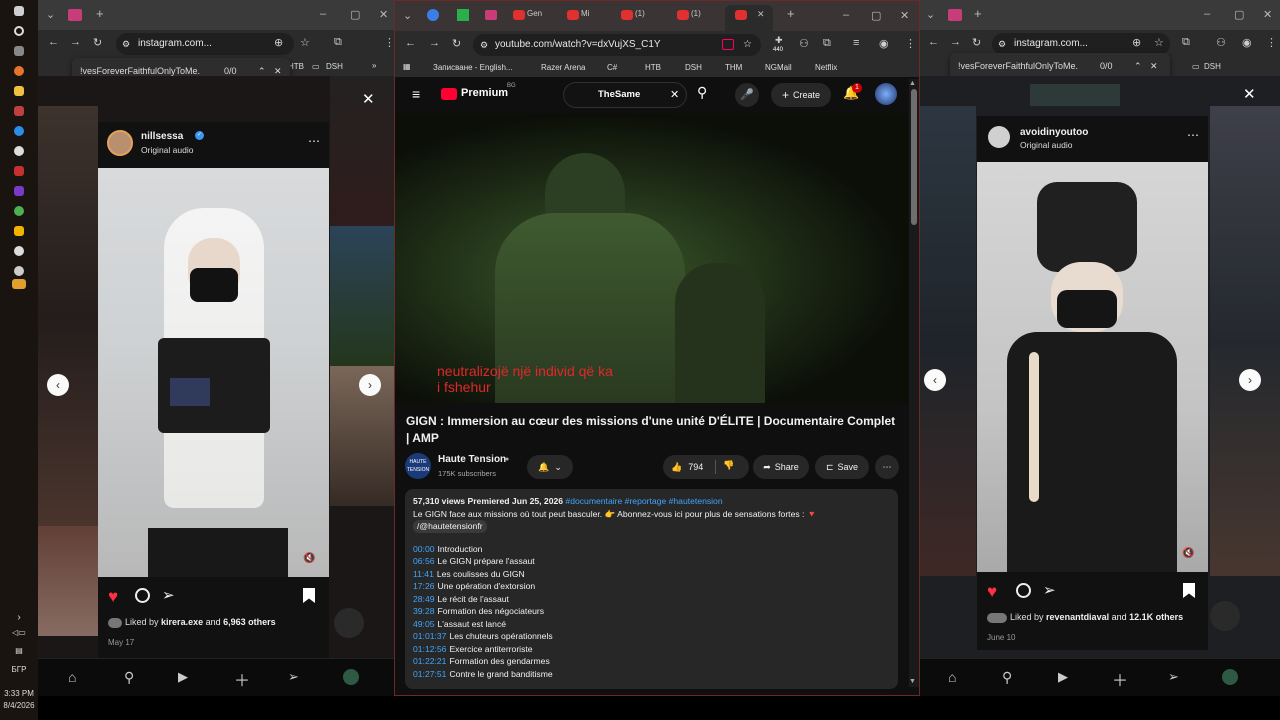  Describe the element at coordinates (1221, 42) in the screenshot. I see `extension-icon: ⚇` at that location.